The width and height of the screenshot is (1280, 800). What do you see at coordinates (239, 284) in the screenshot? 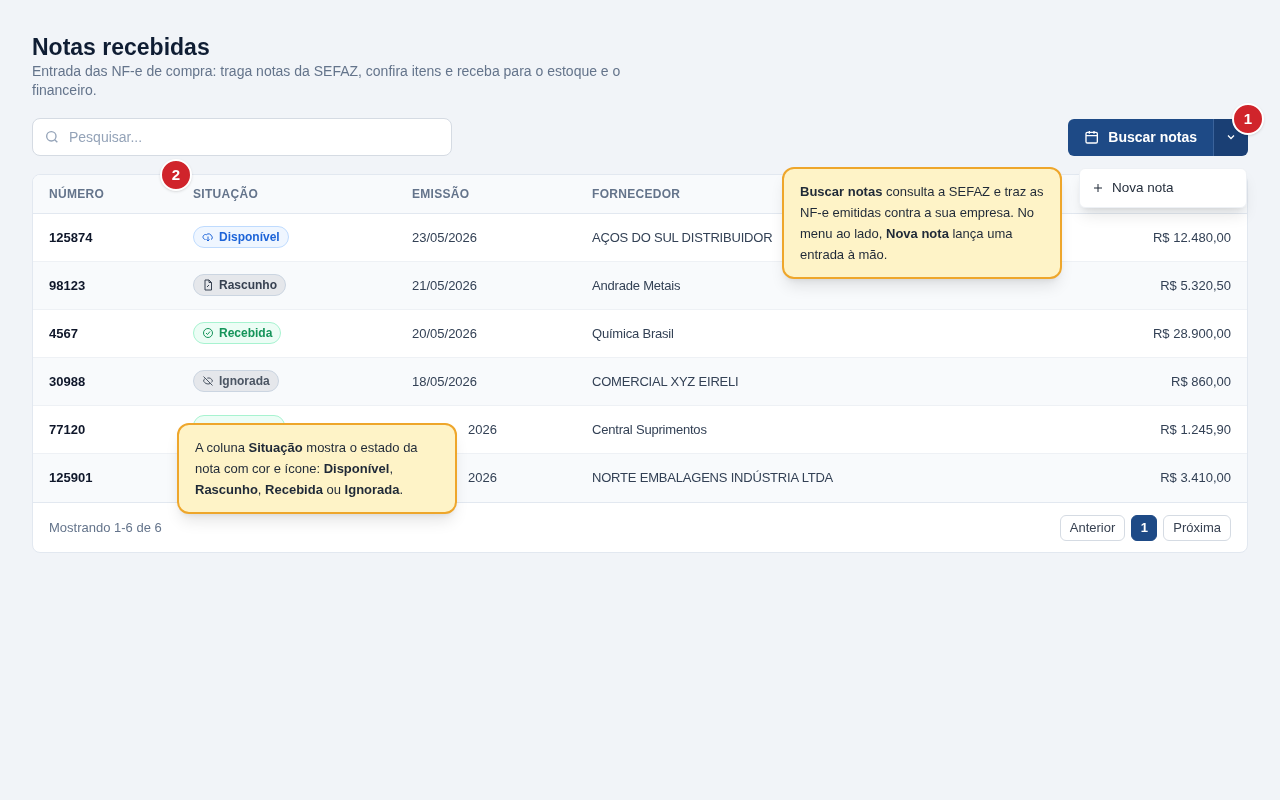
I see `status-badge: Rascunho` at bounding box center [239, 284].